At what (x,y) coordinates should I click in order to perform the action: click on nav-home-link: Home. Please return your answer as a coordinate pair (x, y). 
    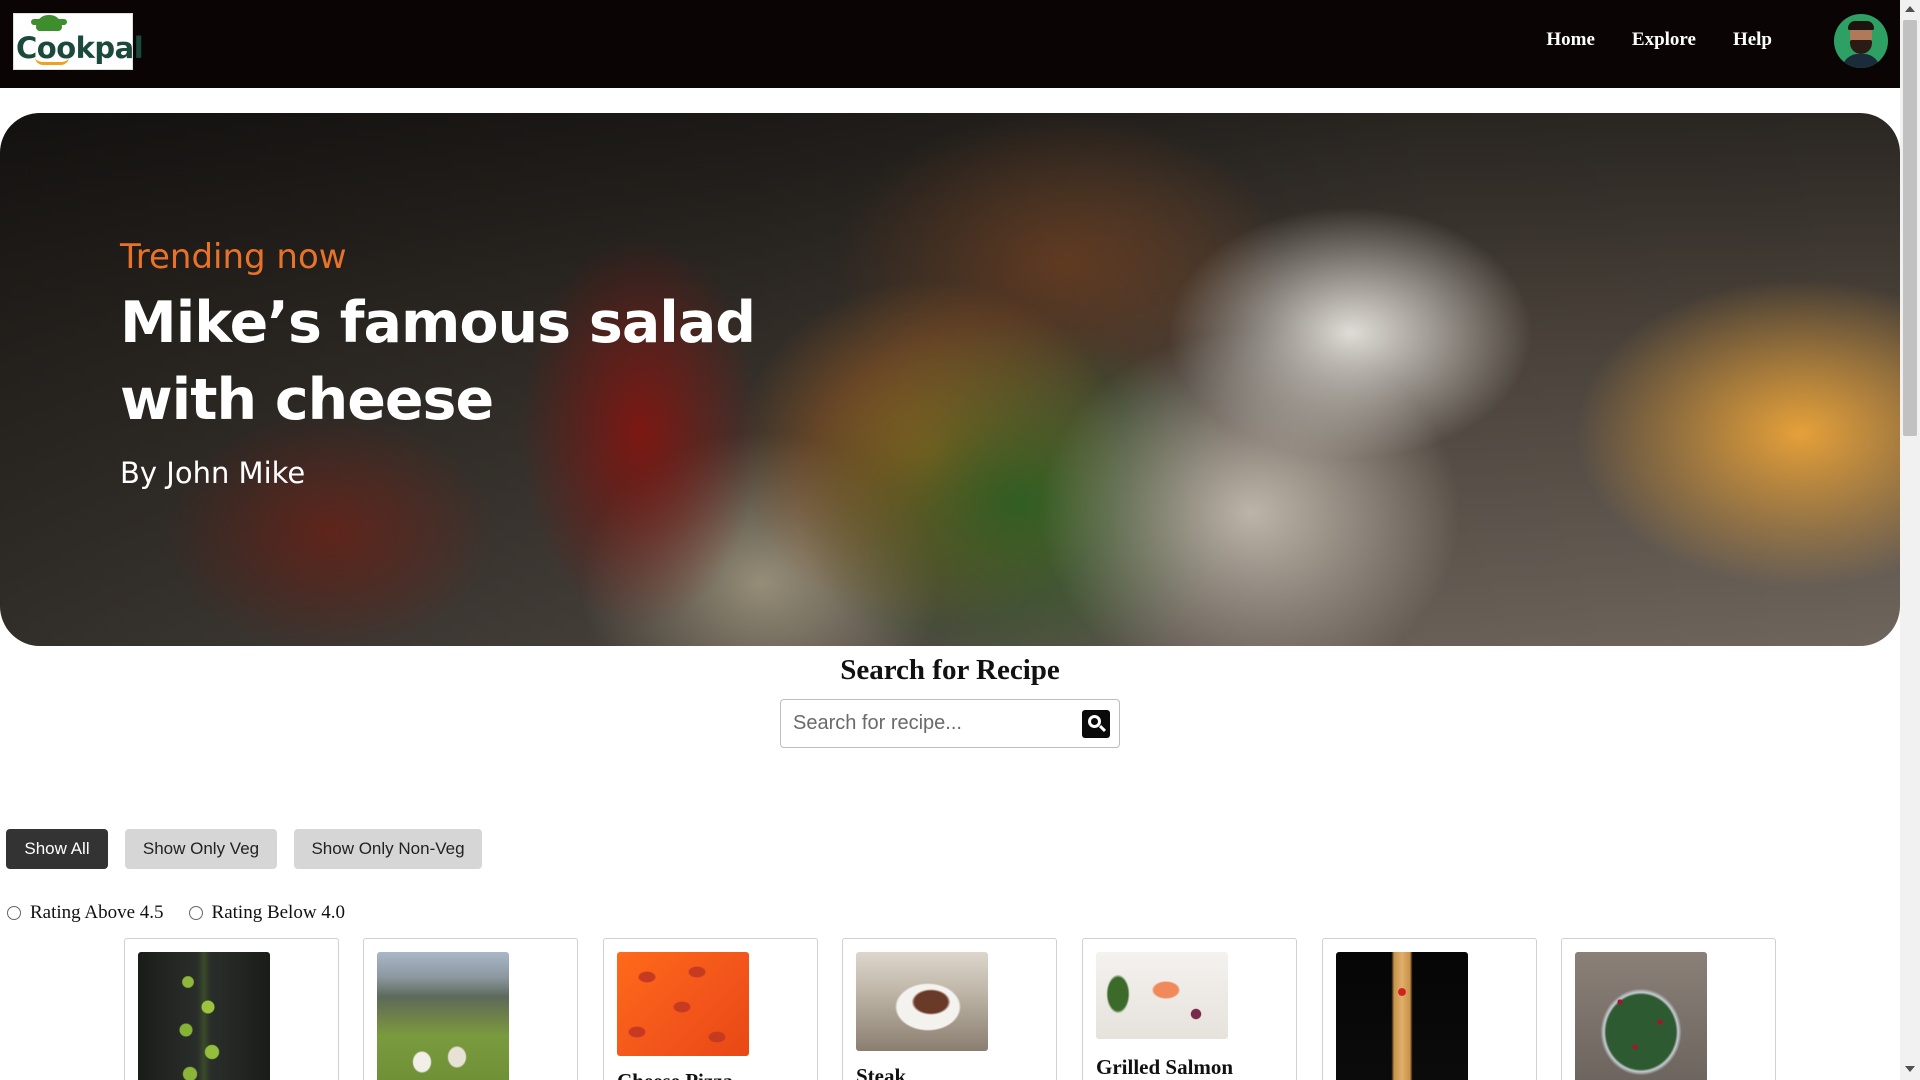
    Looking at the image, I should click on (1570, 40).